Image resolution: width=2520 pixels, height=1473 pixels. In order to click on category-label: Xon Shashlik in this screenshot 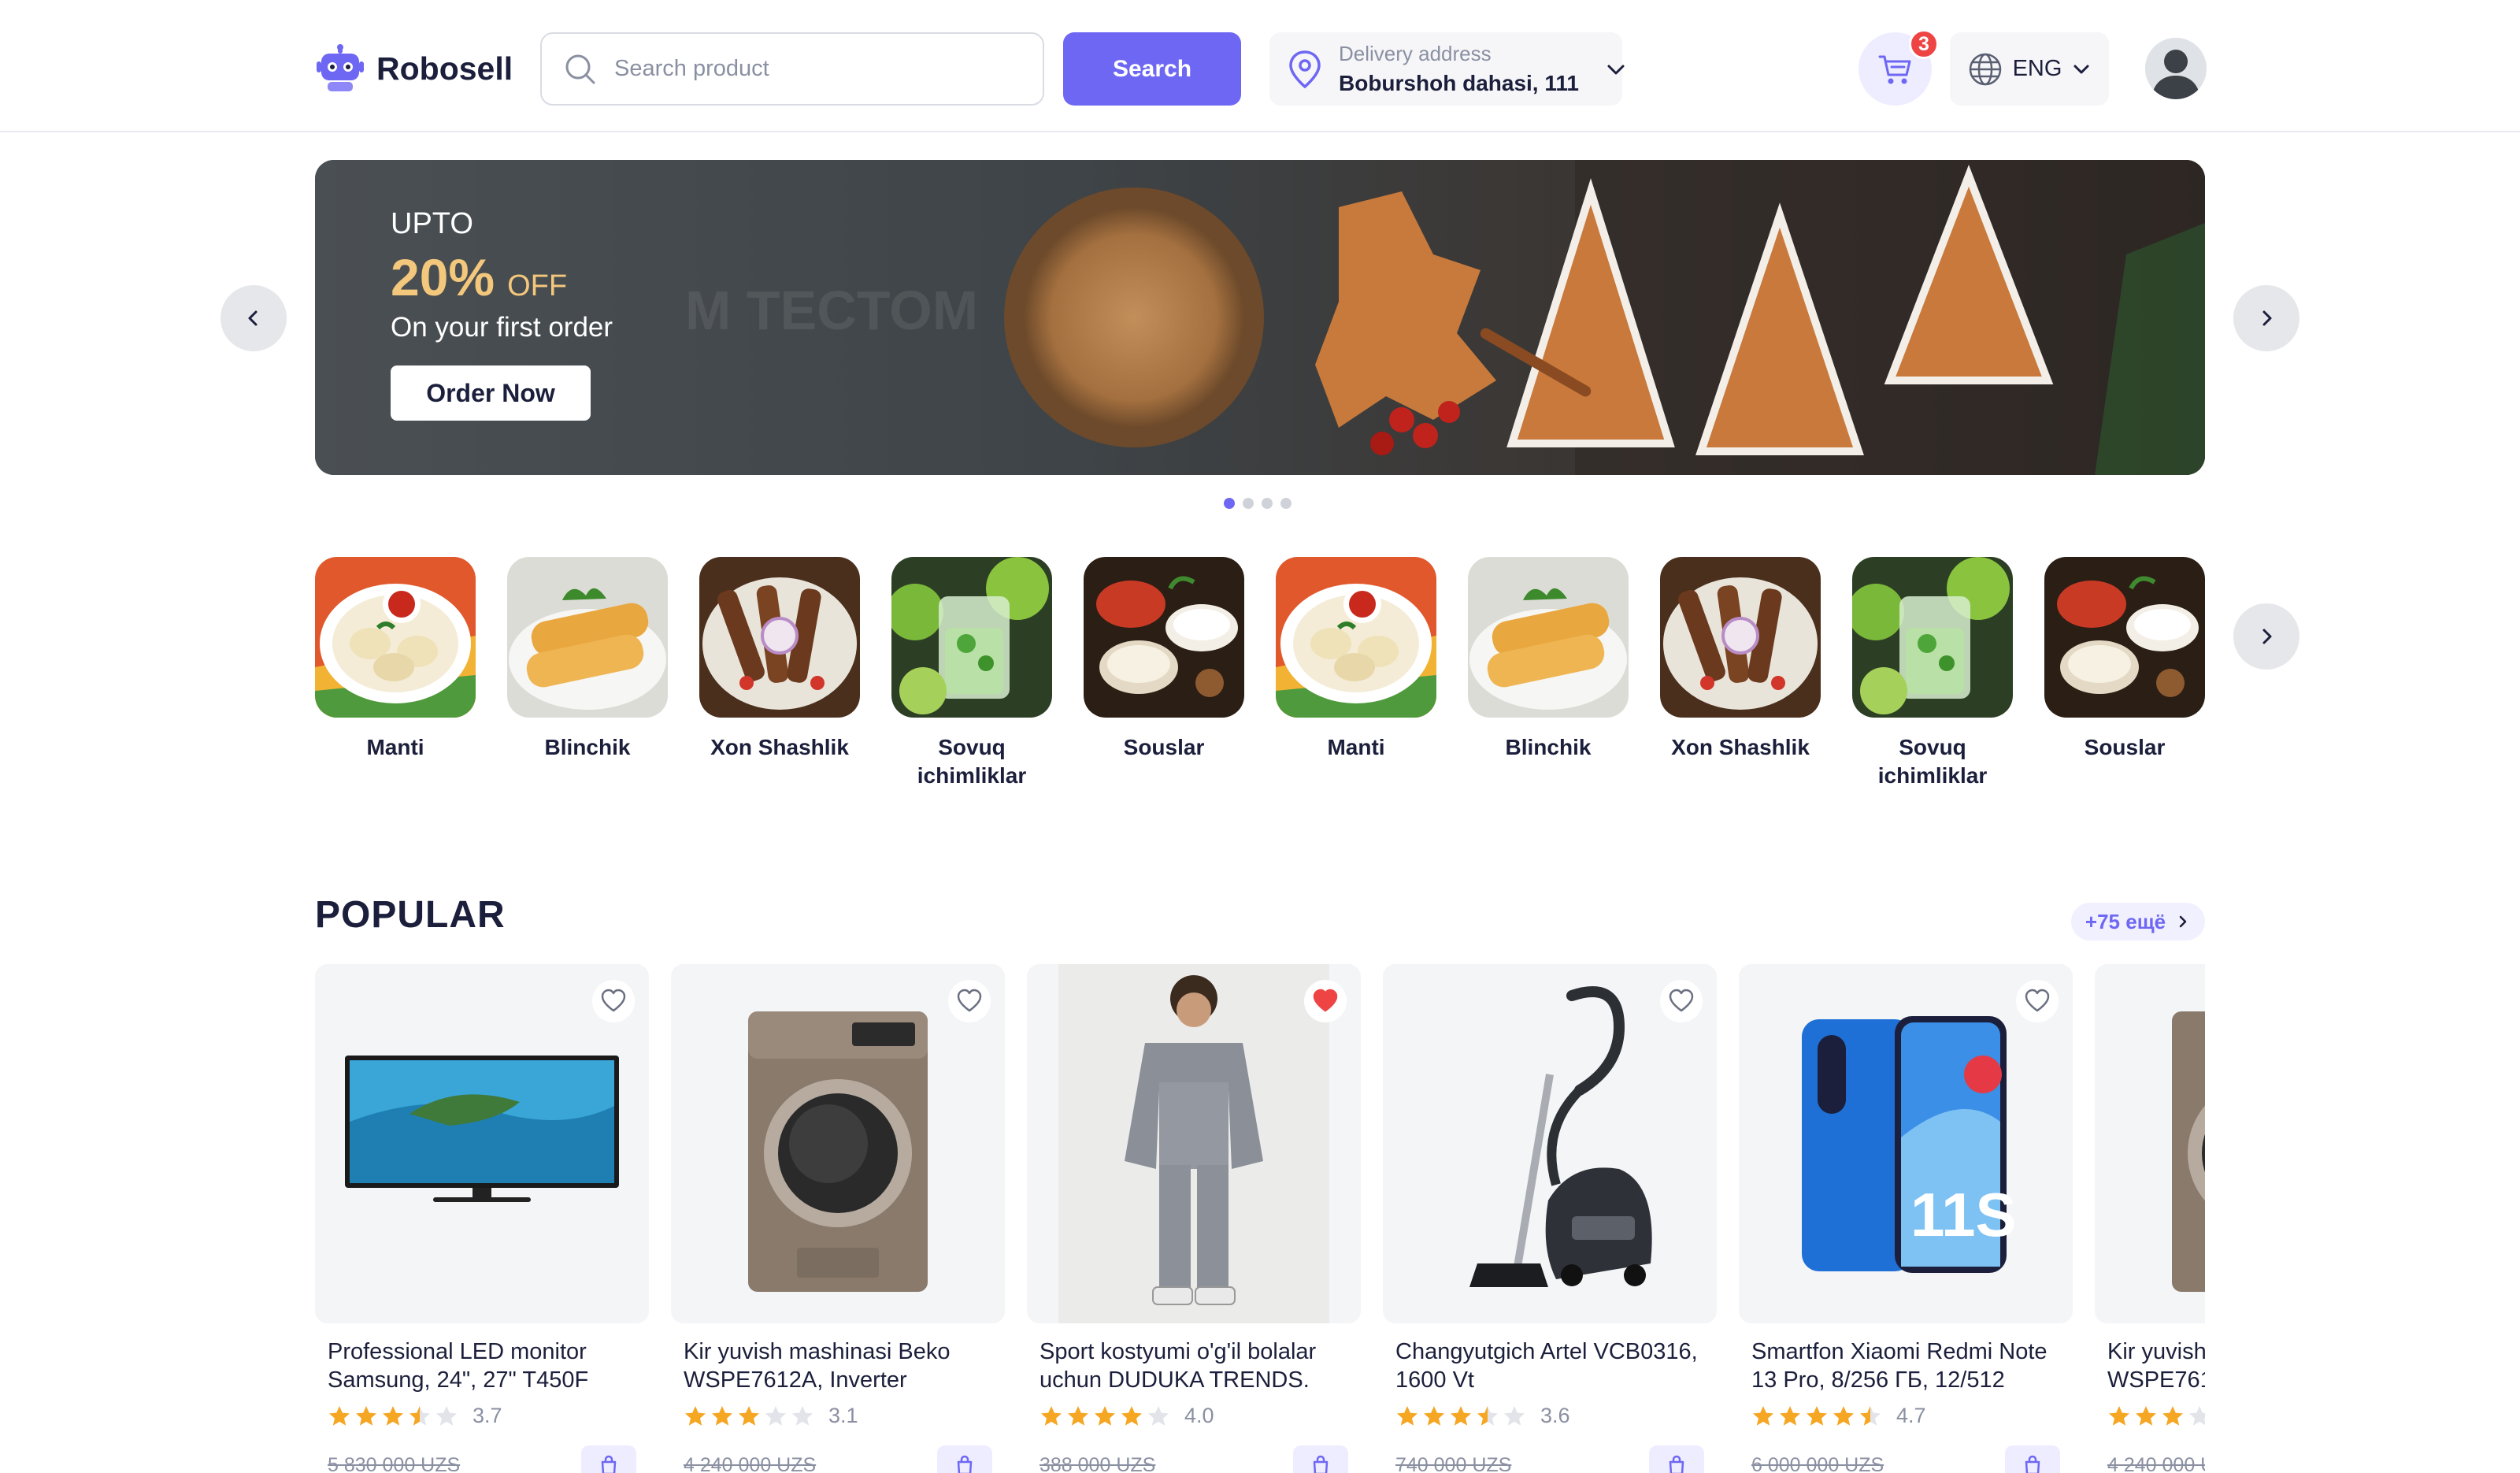, I will do `click(1740, 747)`.